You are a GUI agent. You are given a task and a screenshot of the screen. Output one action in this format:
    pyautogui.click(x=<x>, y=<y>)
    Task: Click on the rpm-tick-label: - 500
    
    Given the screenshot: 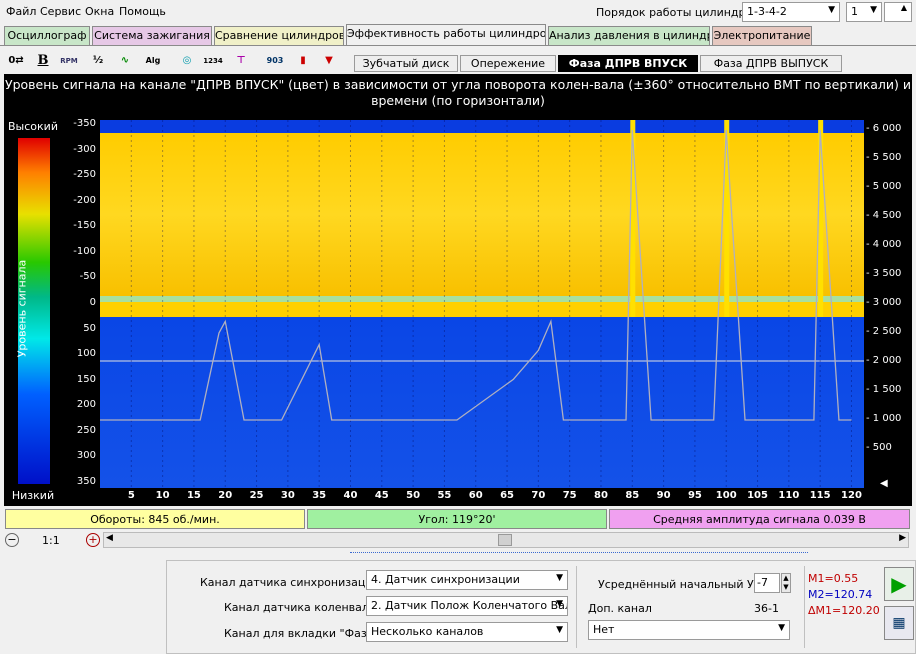 What is the action you would take?
    pyautogui.click(x=879, y=447)
    